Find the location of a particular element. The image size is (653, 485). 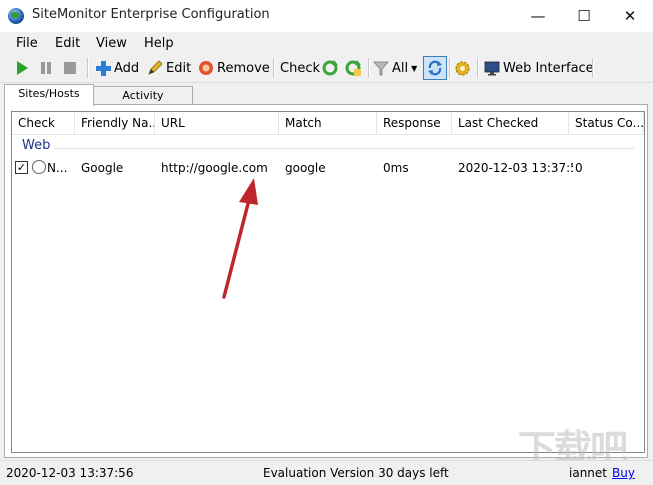

group-label: Web is located at coordinates (36, 145).